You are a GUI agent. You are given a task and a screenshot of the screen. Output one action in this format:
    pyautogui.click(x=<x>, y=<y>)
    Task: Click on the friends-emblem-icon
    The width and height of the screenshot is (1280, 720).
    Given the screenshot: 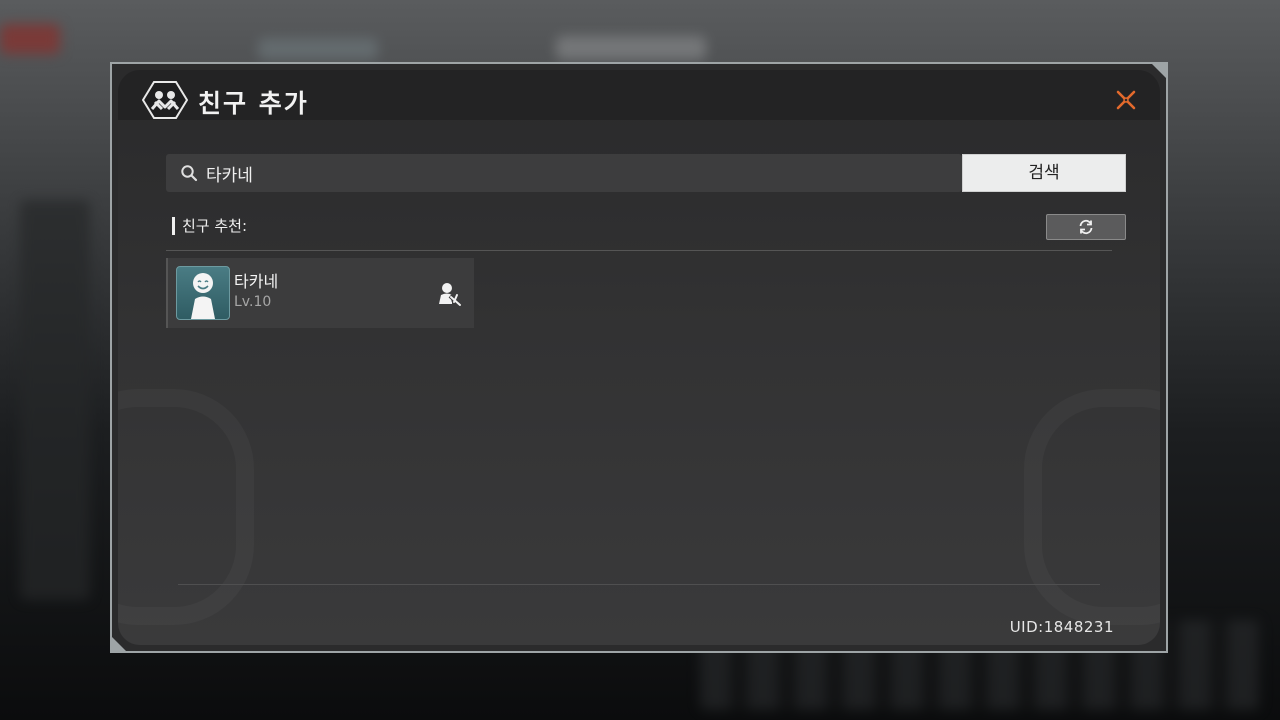 What is the action you would take?
    pyautogui.click(x=165, y=100)
    